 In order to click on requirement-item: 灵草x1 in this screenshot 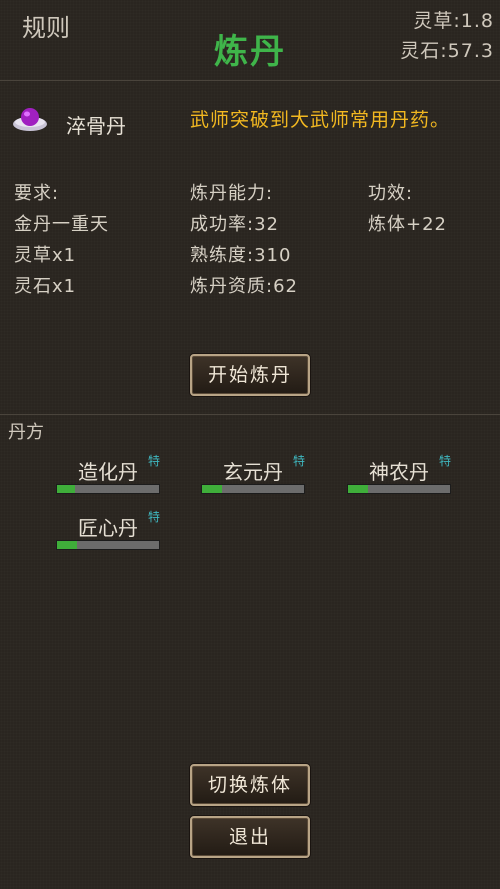, I will do `click(45, 255)`.